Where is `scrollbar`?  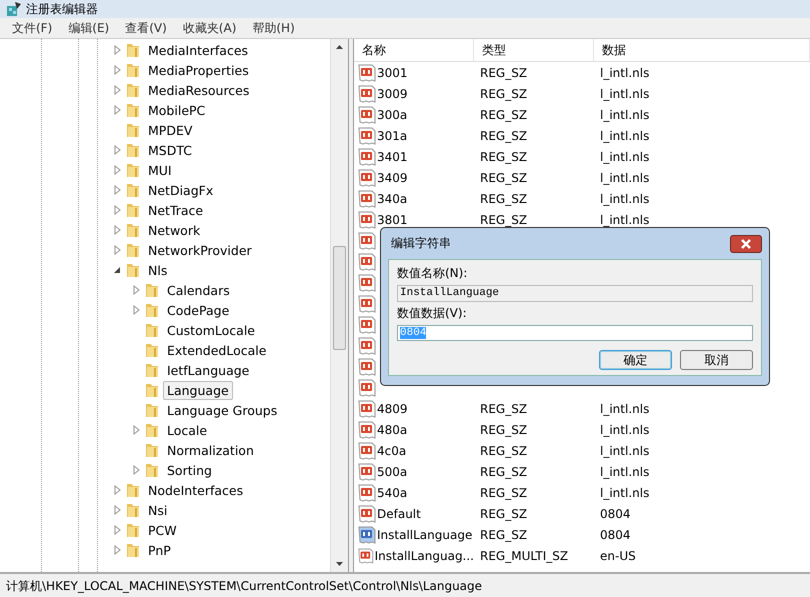 scrollbar is located at coordinates (339, 305).